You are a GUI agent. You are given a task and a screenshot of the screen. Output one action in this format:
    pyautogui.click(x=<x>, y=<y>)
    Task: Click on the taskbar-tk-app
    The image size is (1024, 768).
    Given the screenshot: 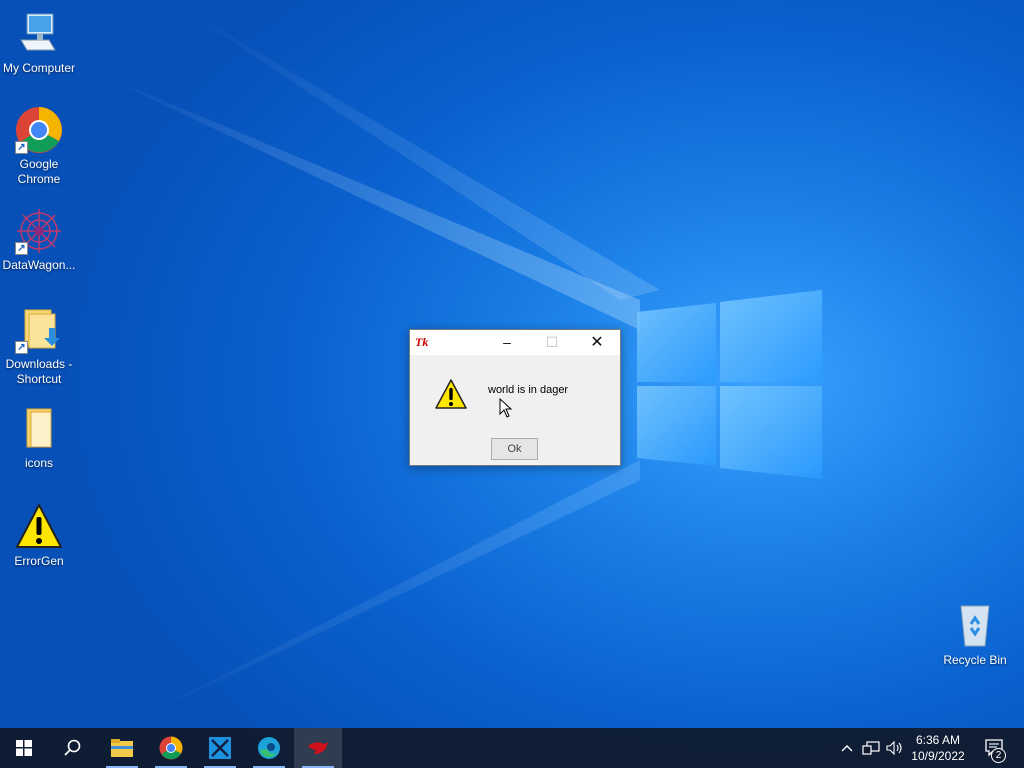 What is the action you would take?
    pyautogui.click(x=318, y=748)
    